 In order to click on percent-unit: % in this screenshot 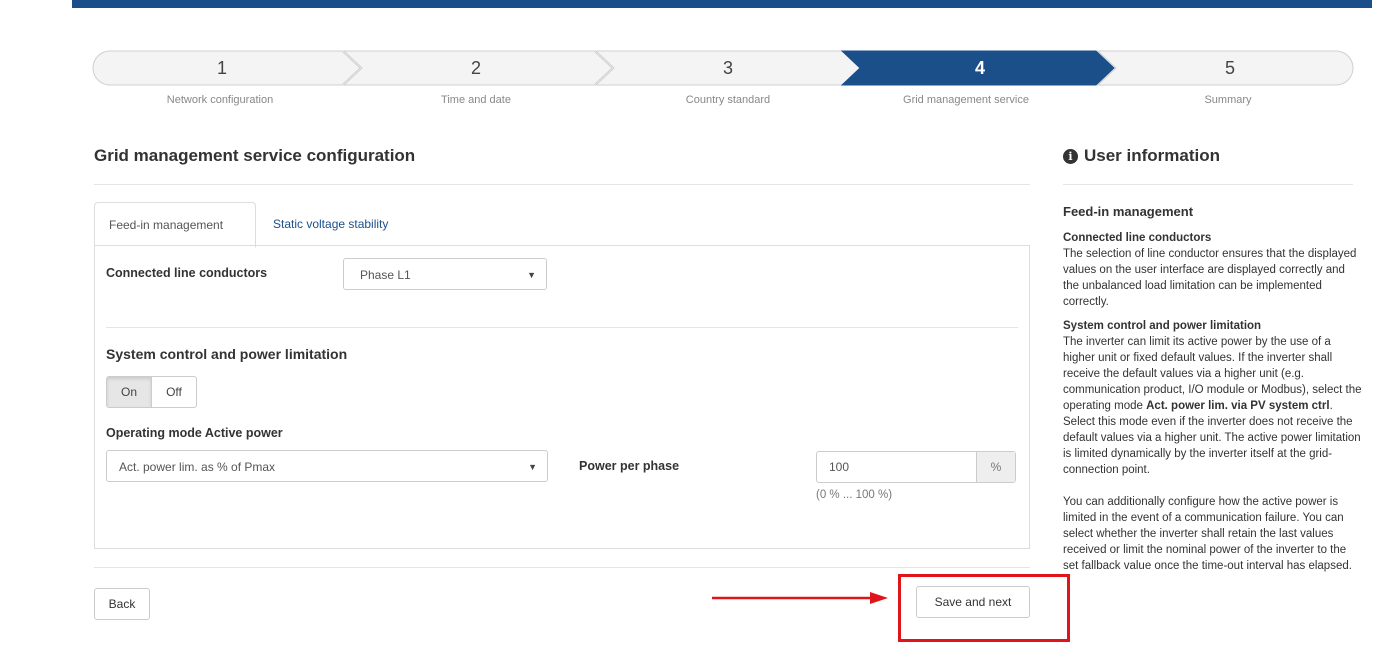, I will do `click(995, 467)`.